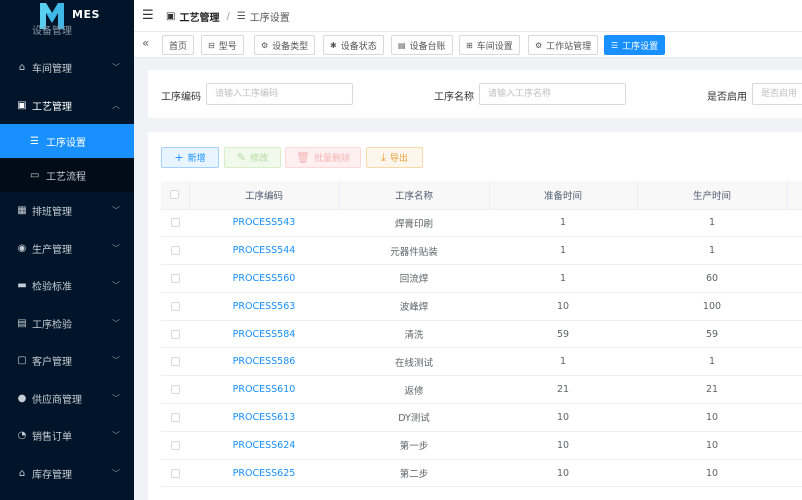 The width and height of the screenshot is (802, 500). Describe the element at coordinates (552, 94) in the screenshot. I see `process-name-input` at that location.